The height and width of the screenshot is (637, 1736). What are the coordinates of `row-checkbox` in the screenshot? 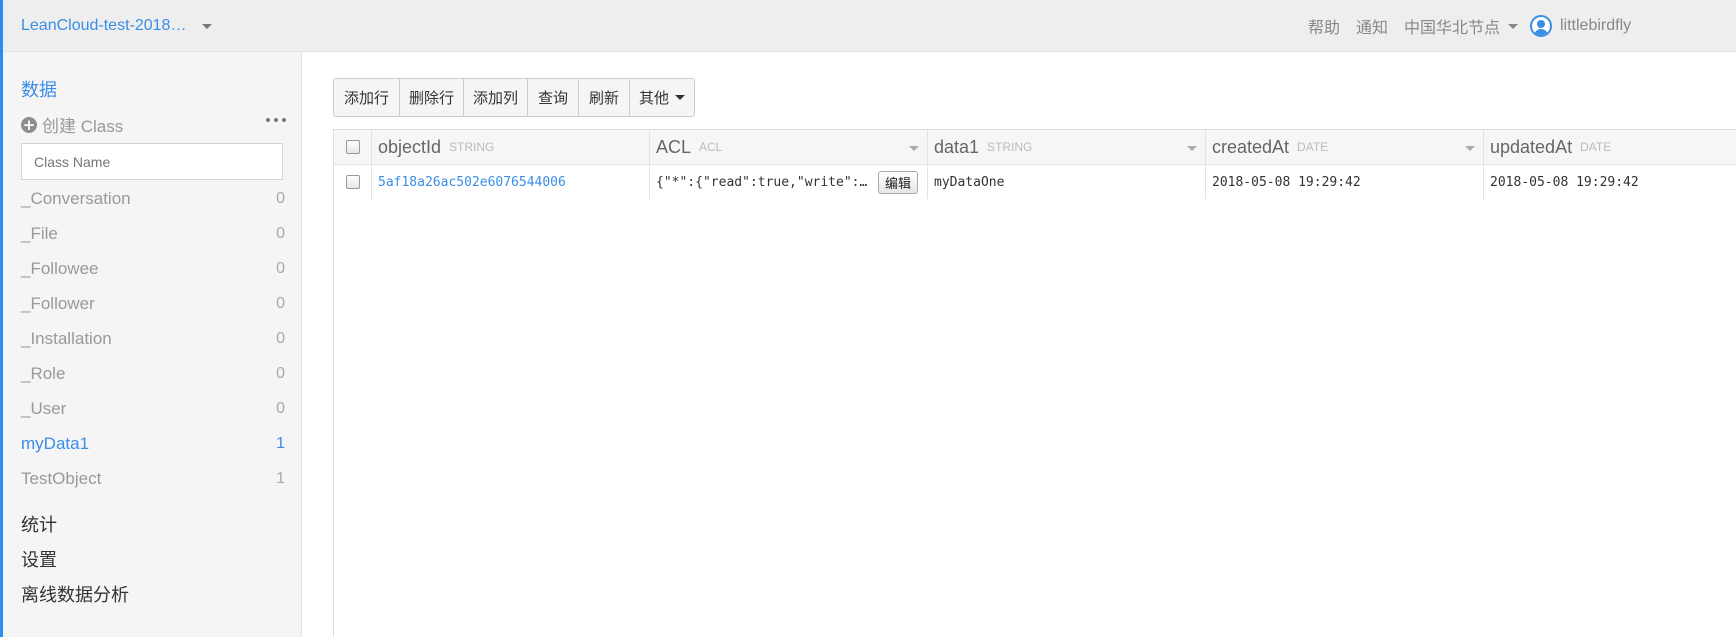 It's located at (352, 182).